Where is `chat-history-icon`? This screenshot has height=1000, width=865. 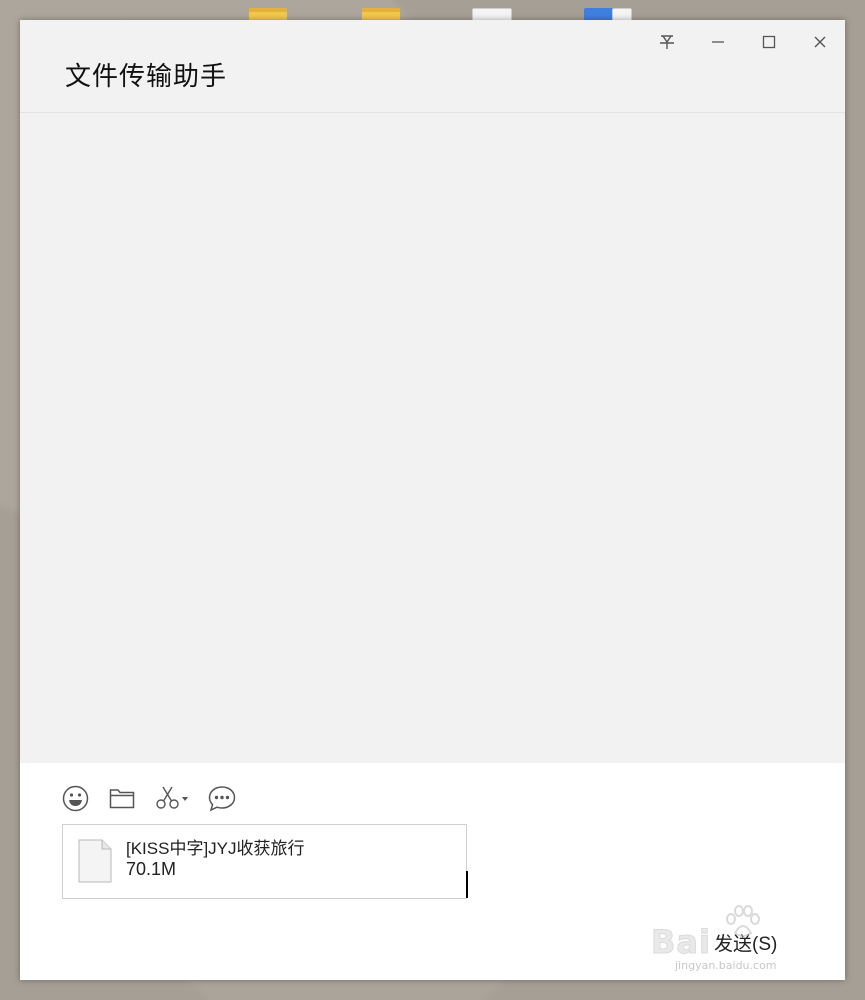
chat-history-icon is located at coordinates (222, 798).